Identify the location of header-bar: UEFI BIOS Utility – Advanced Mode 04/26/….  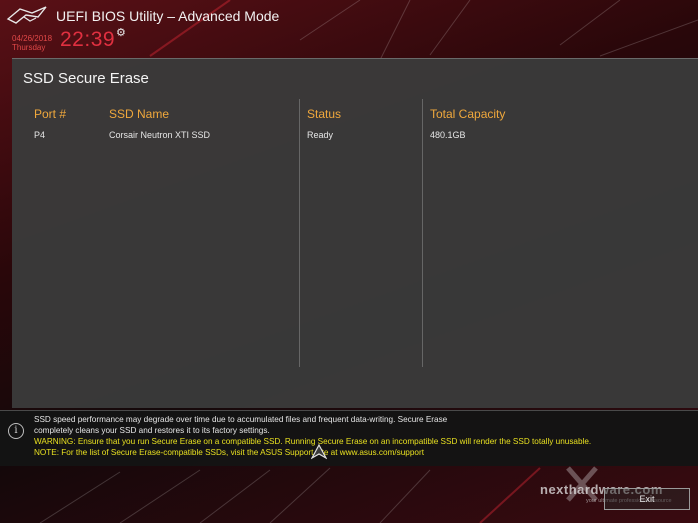
(349, 28).